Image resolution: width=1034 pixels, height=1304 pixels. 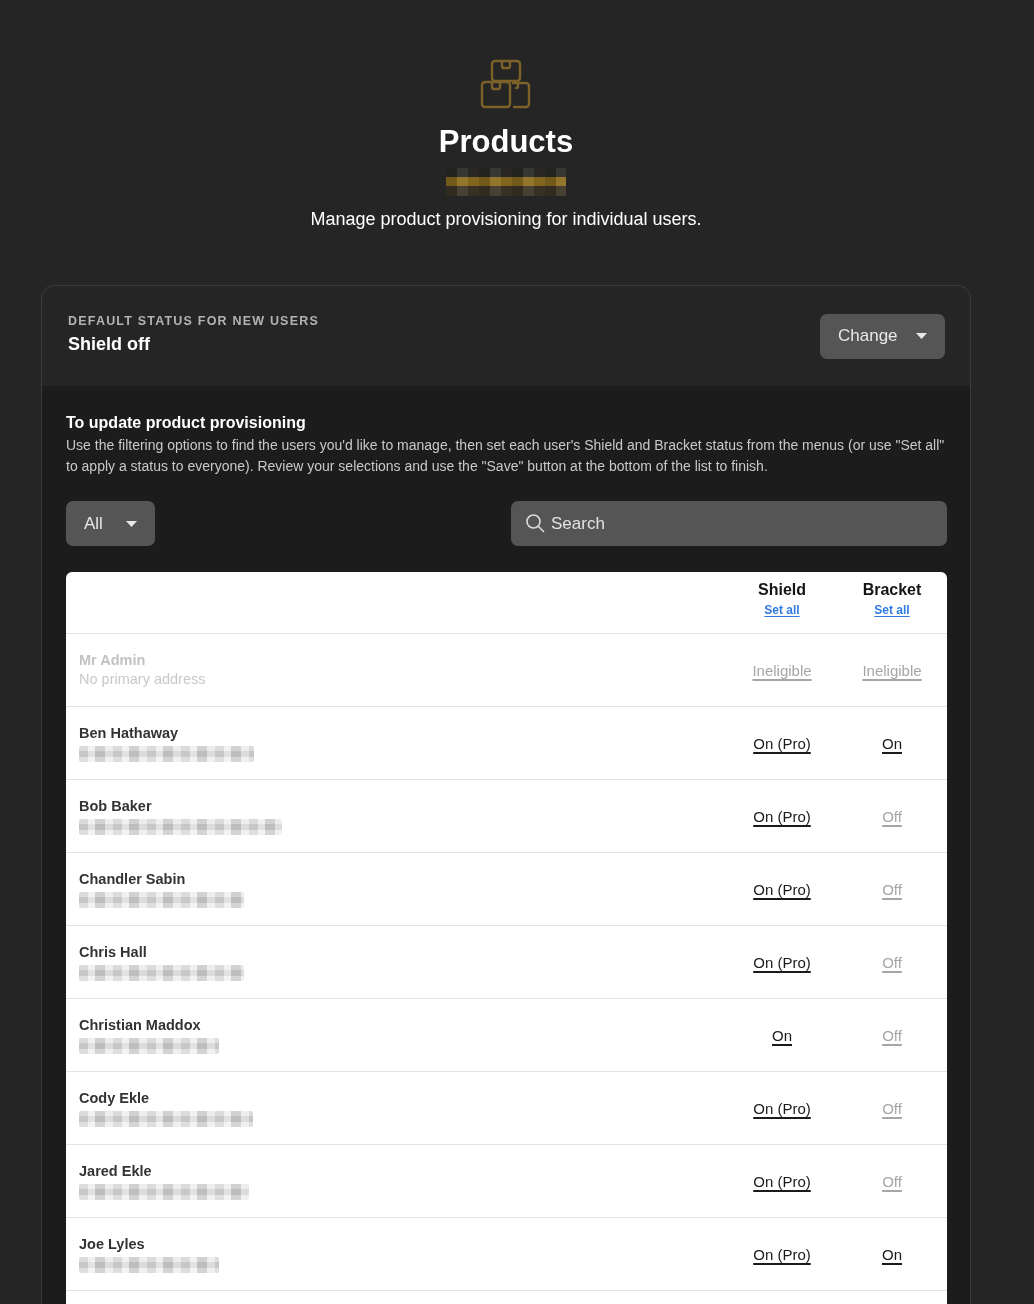 What do you see at coordinates (112, 1244) in the screenshot?
I see `user-name: Joe Lyles` at bounding box center [112, 1244].